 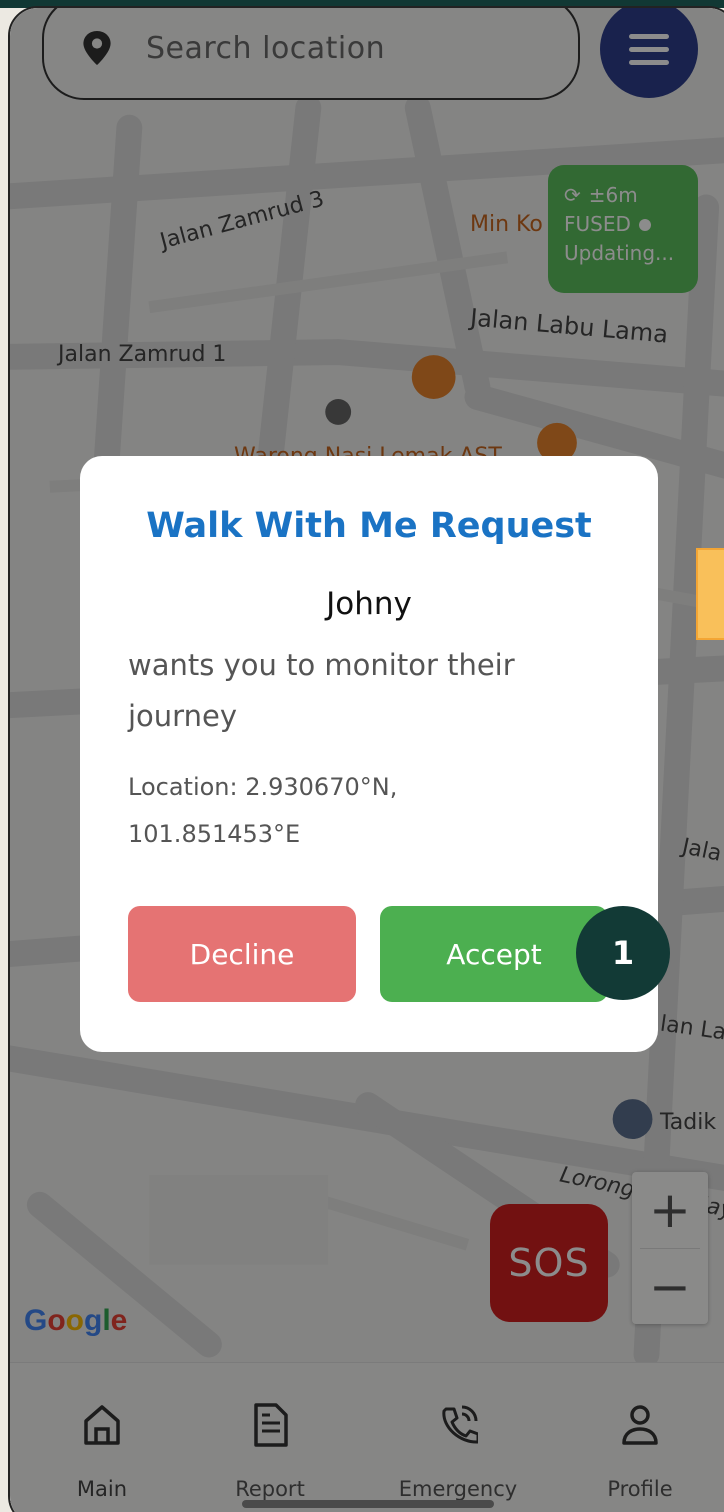 What do you see at coordinates (623, 953) in the screenshot?
I see `step-badge: 1` at bounding box center [623, 953].